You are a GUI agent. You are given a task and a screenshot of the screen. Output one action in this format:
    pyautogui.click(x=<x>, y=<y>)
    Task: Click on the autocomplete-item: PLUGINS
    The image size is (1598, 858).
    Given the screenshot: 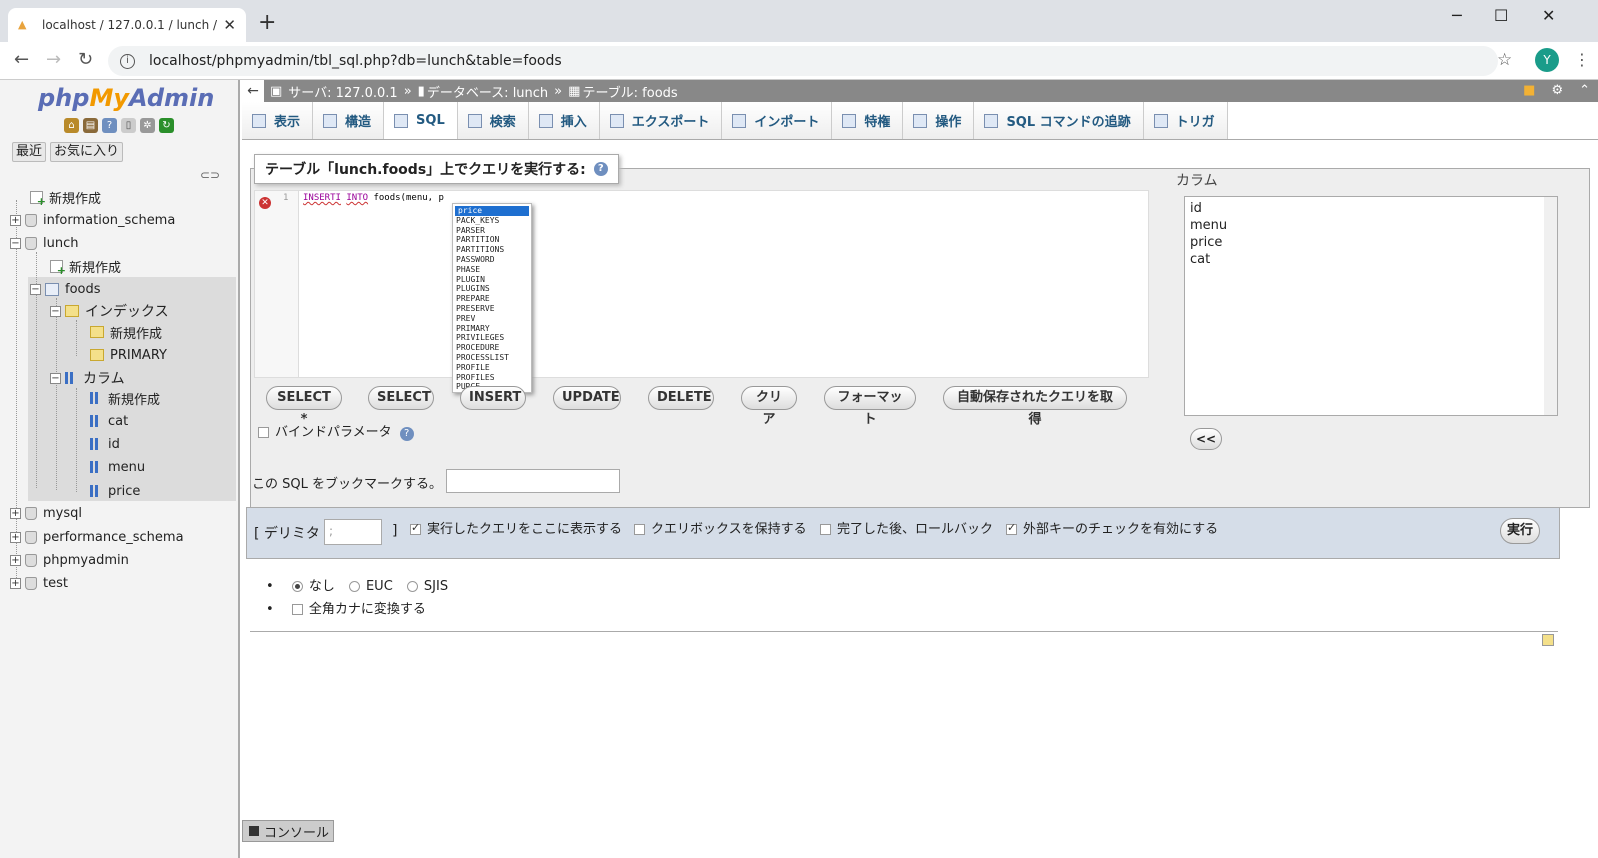 What is the action you would take?
    pyautogui.click(x=492, y=289)
    